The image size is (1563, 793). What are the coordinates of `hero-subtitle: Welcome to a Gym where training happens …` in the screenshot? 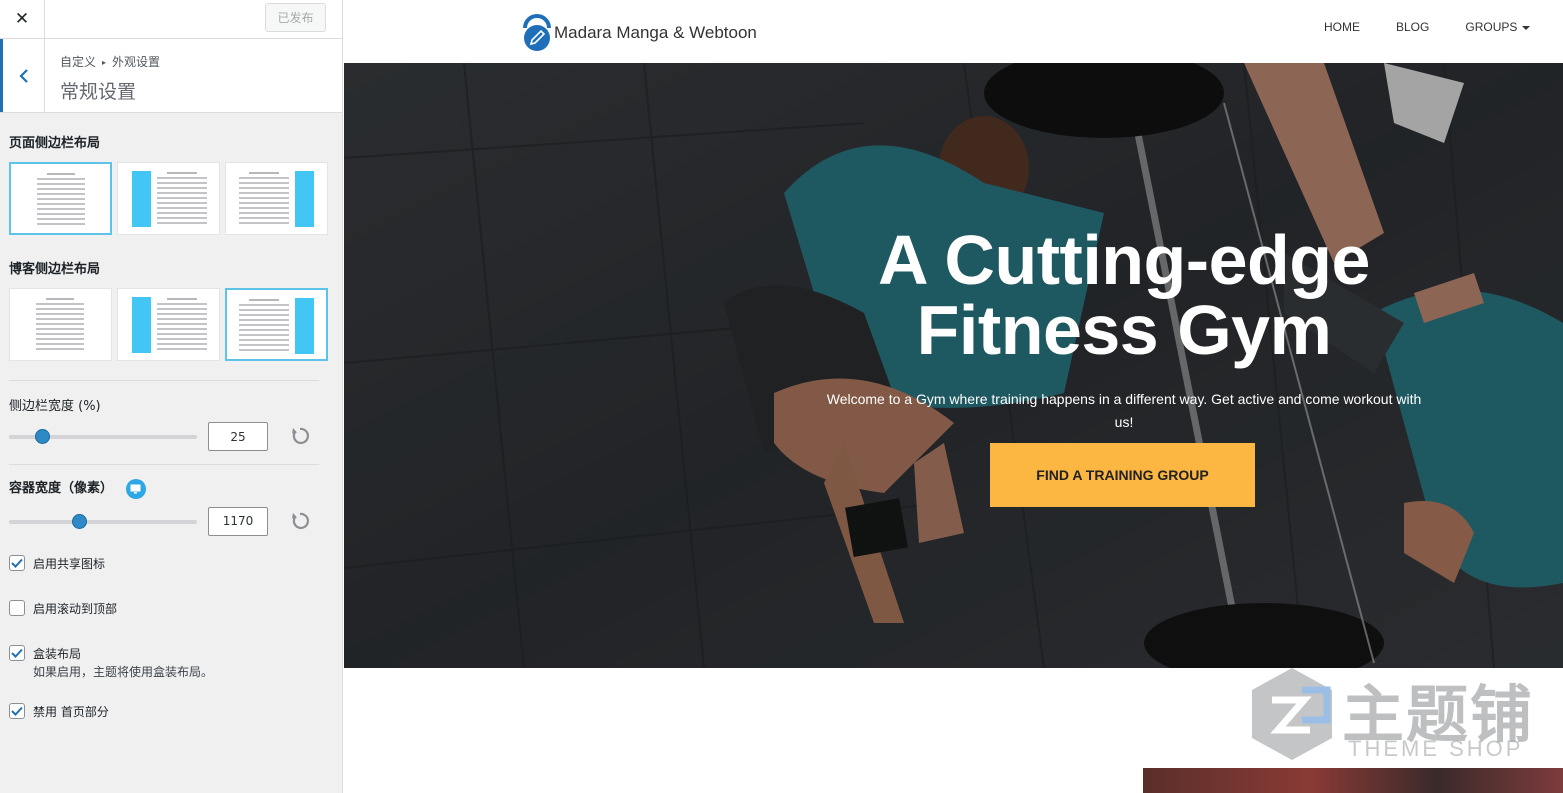 It's located at (1124, 410).